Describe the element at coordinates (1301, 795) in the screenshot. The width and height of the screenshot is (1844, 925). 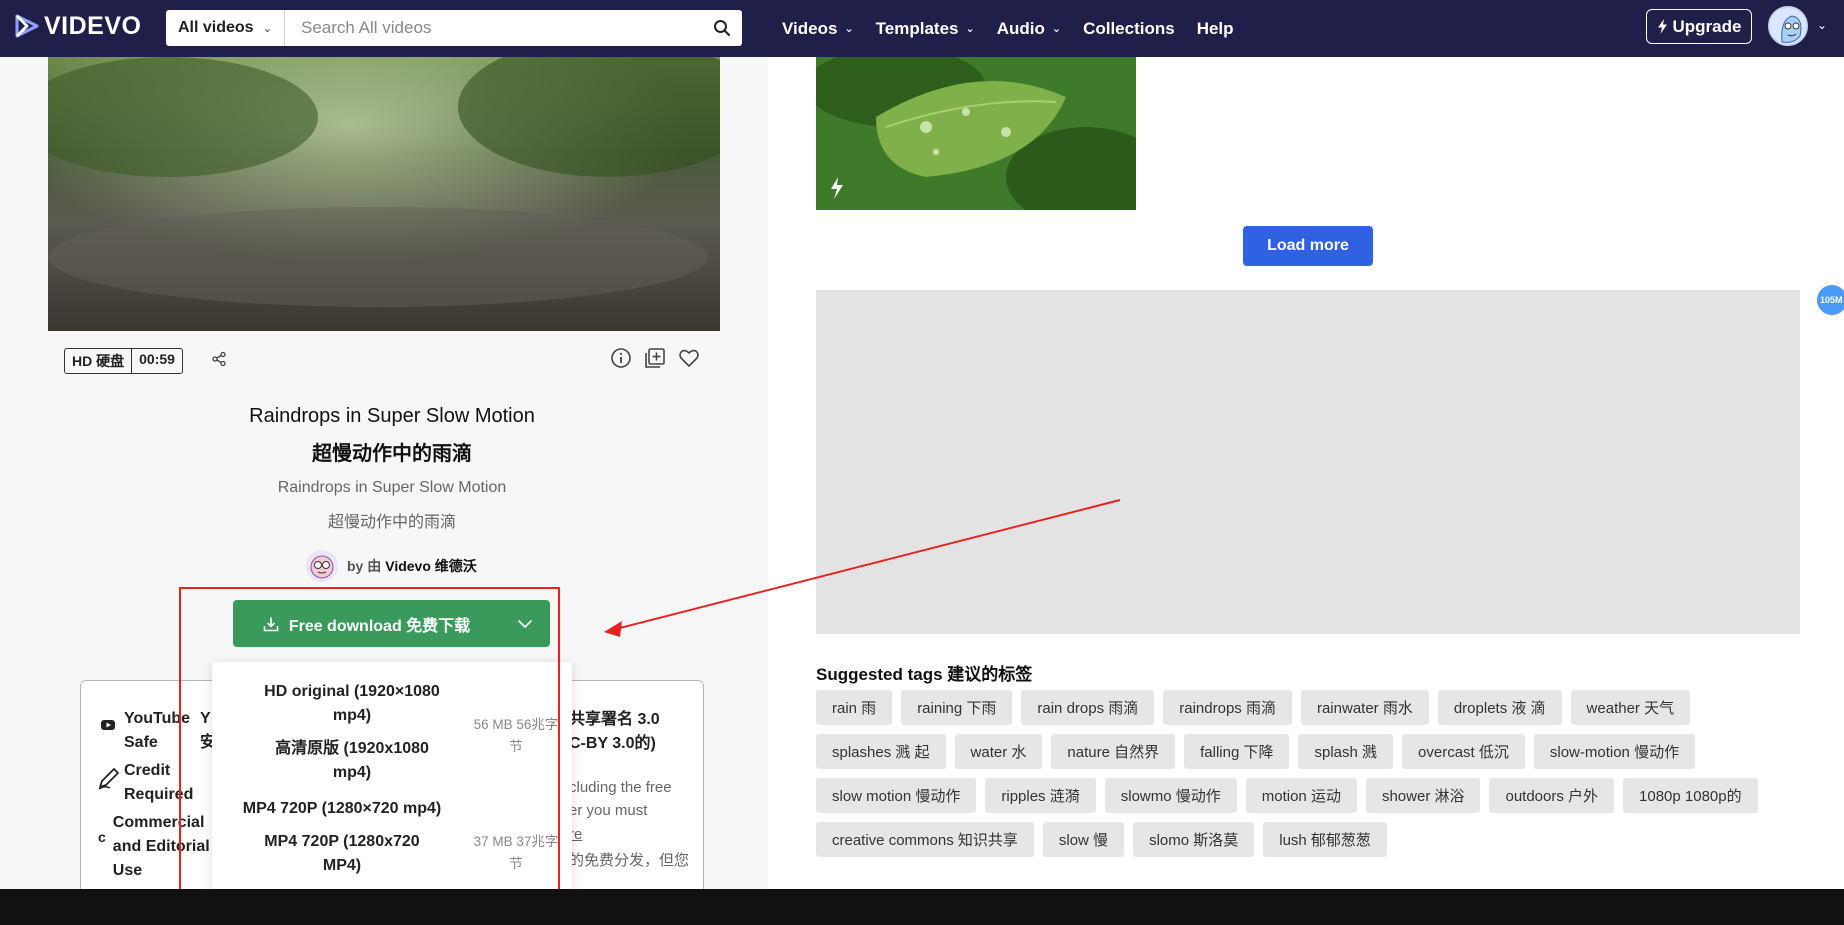
I see `tag-item: motion 运动` at that location.